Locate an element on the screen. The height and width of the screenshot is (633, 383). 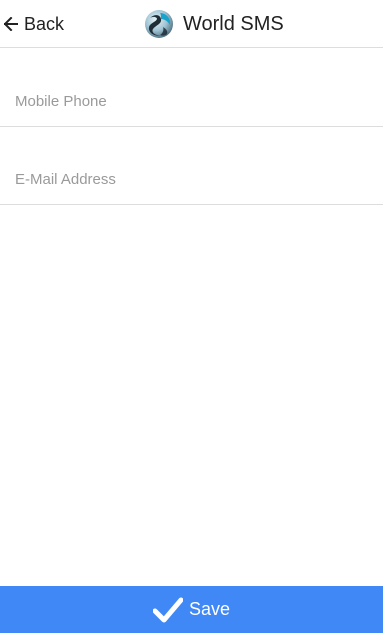
app-logo-icon is located at coordinates (159, 24).